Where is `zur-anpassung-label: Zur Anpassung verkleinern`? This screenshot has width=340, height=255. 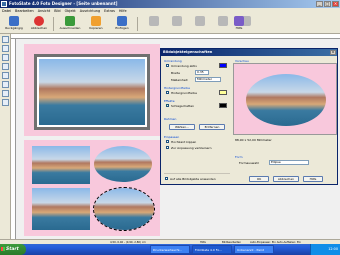 zur-anpassung-label: Zur Anpassung verkleinern is located at coordinates (191, 148).